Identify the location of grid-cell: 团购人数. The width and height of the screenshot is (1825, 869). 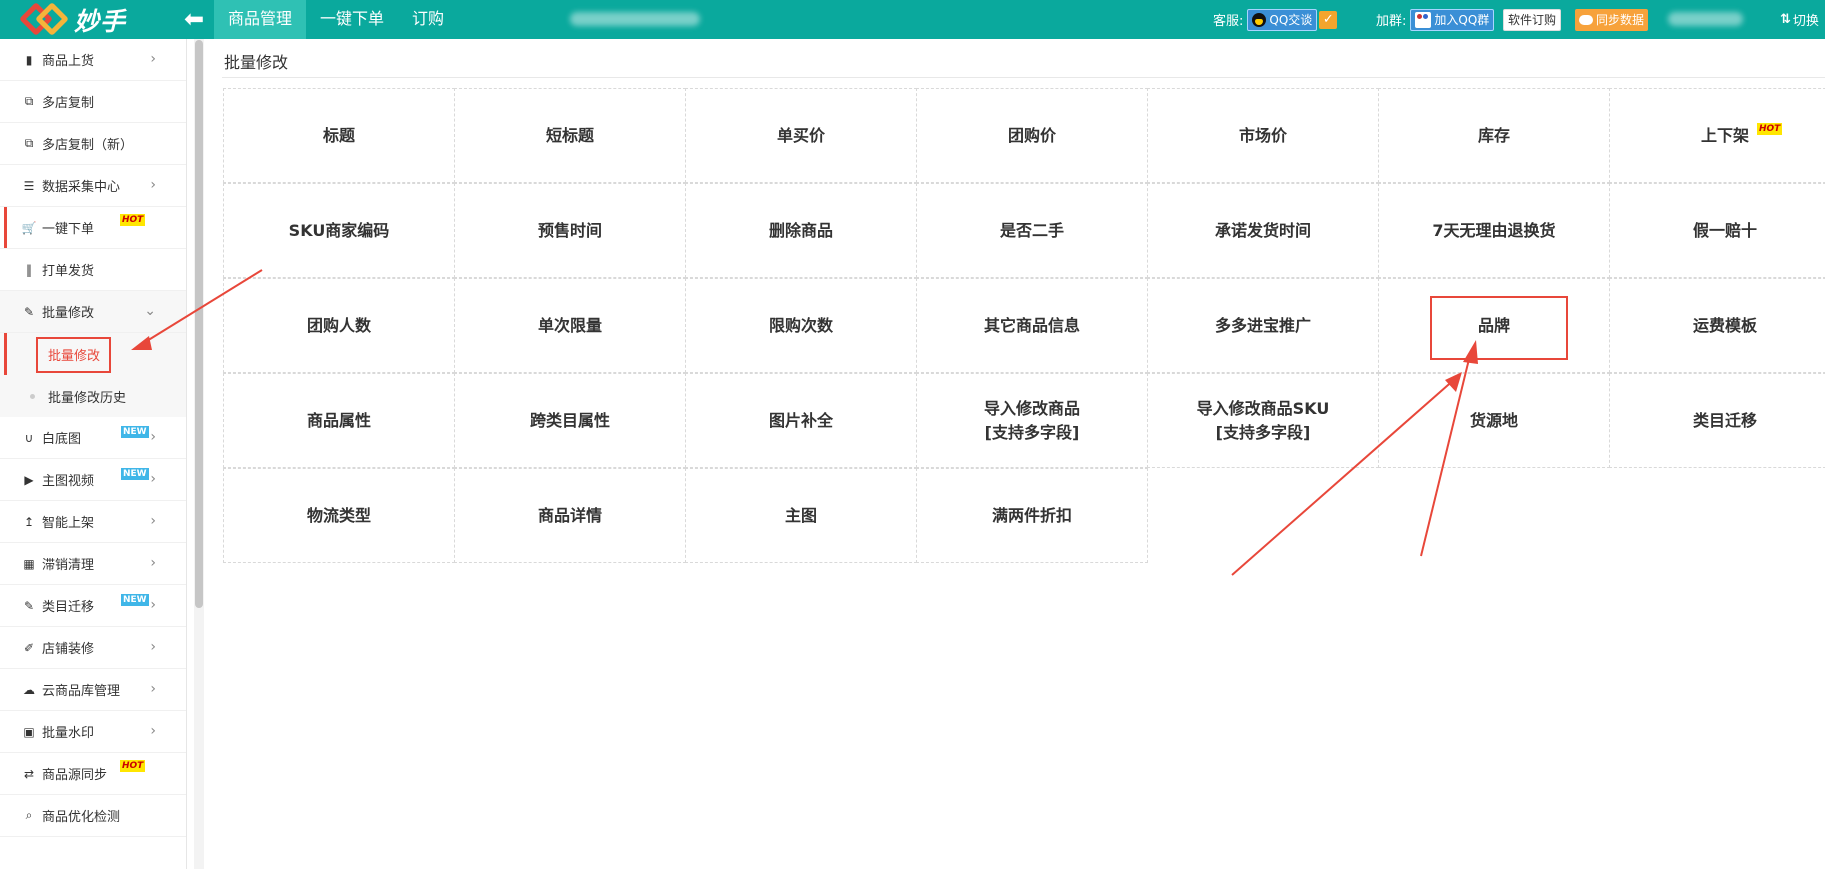
(339, 325).